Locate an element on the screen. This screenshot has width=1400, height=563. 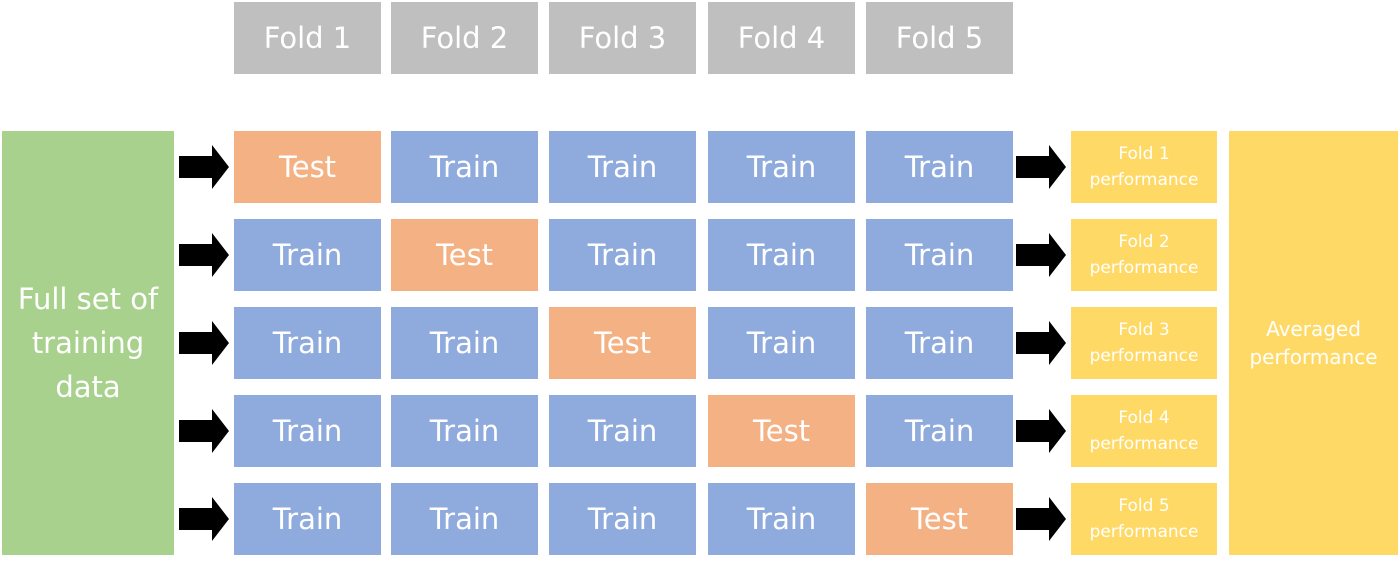
fold-performance-box: Fold 2 performance is located at coordinates (1144, 255).